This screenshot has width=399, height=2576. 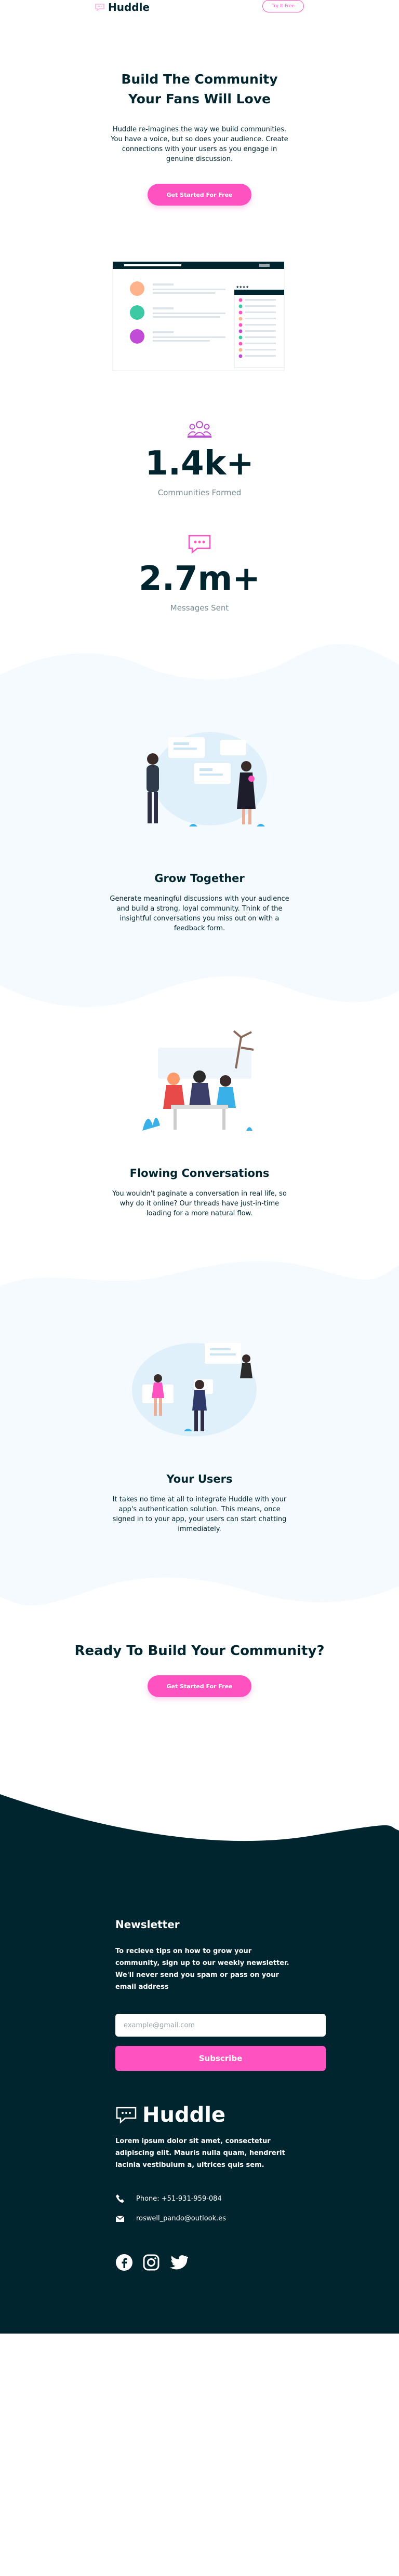 I want to click on chat-bubble-icon, so click(x=199, y=544).